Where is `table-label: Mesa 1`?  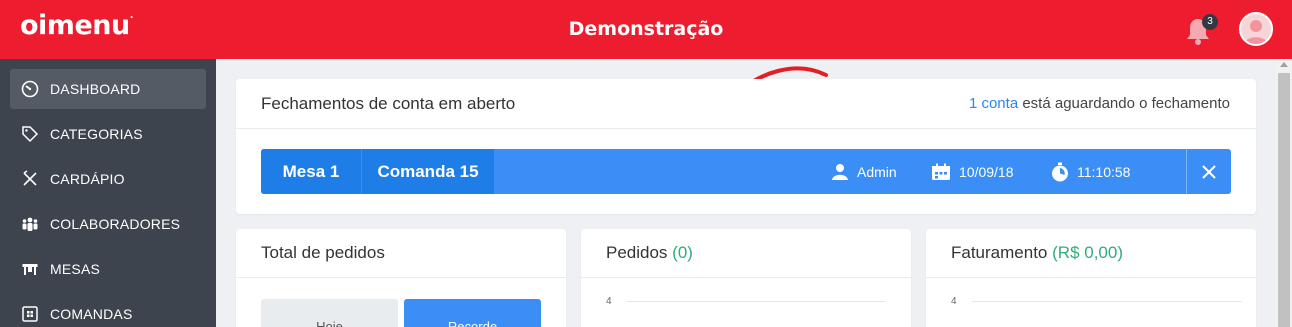
table-label: Mesa 1 is located at coordinates (311, 171).